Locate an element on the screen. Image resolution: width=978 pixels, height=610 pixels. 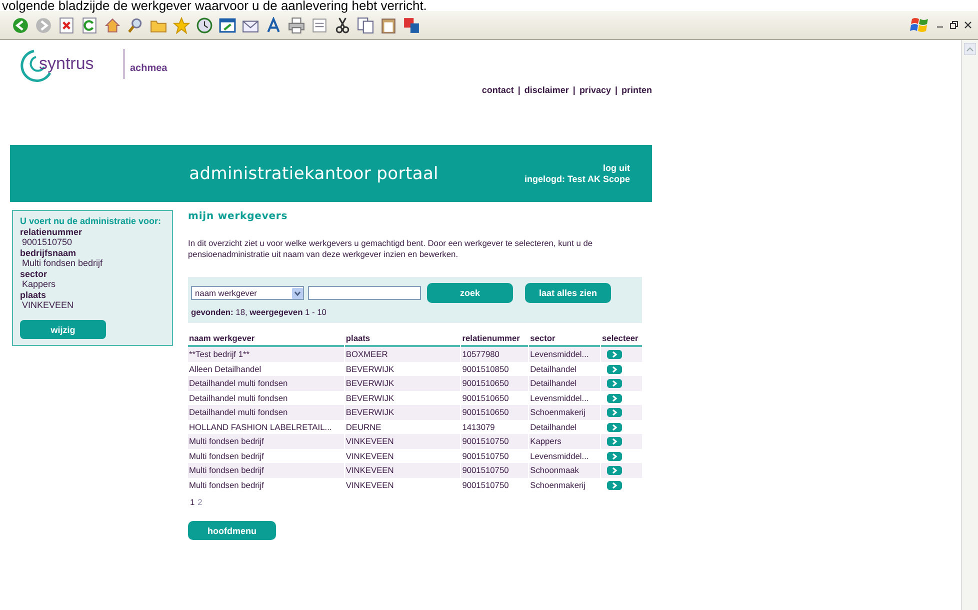
field-label: sector is located at coordinates (34, 274).